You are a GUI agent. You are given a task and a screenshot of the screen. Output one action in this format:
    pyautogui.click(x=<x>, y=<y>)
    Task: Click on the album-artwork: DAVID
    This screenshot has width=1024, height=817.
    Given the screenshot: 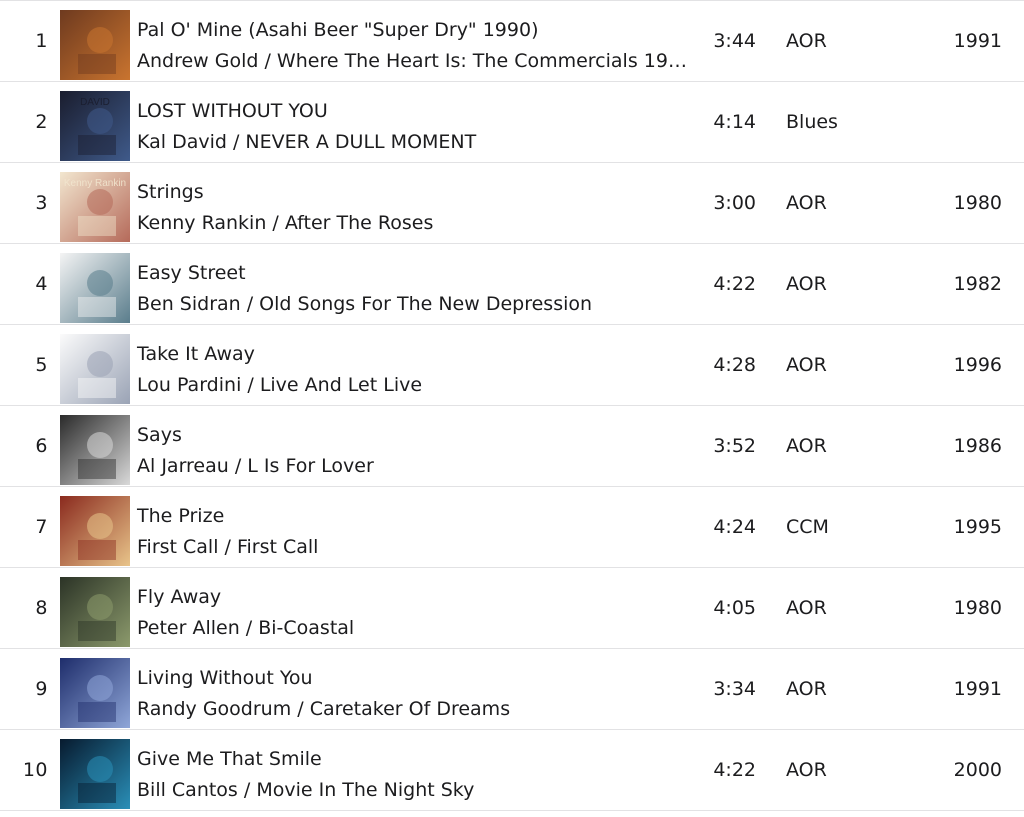 What is the action you would take?
    pyautogui.click(x=95, y=126)
    